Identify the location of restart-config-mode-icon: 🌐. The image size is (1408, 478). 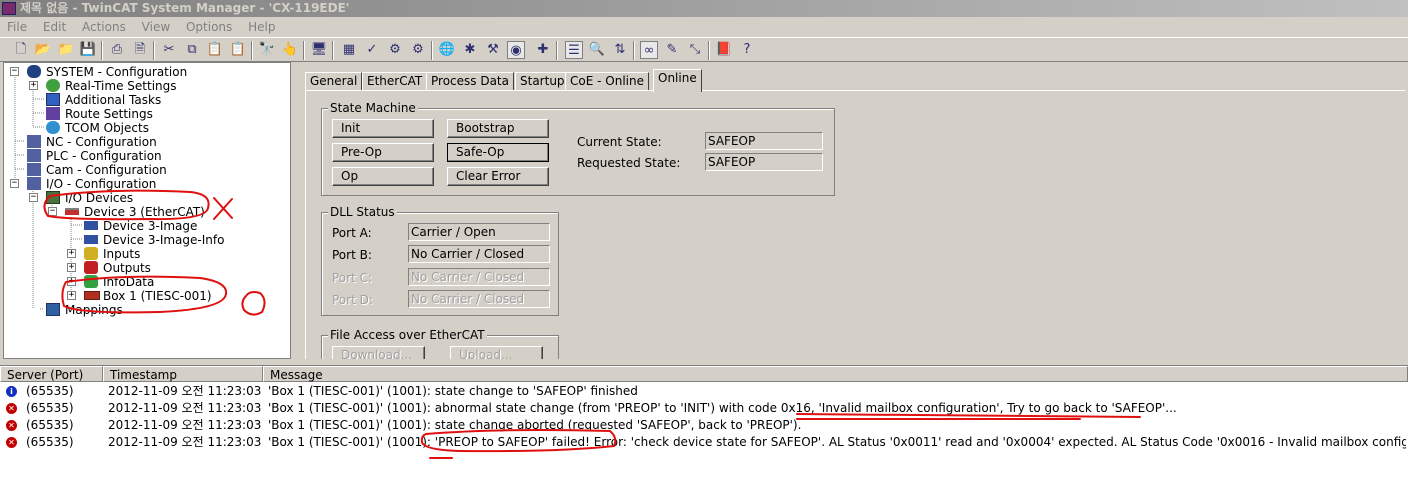
(447, 50).